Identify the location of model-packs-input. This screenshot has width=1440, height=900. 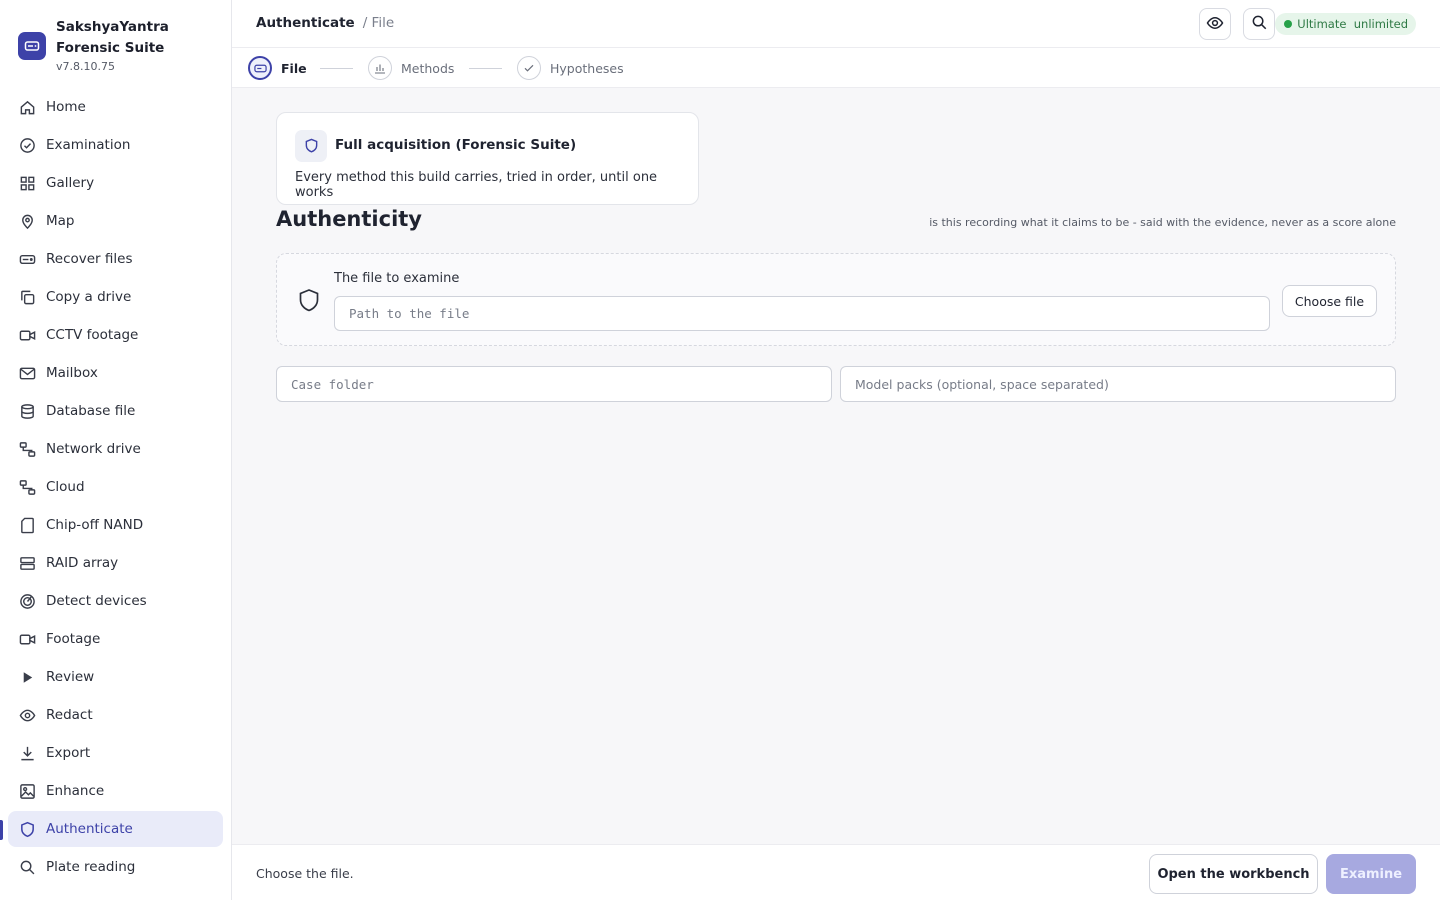
(1118, 384).